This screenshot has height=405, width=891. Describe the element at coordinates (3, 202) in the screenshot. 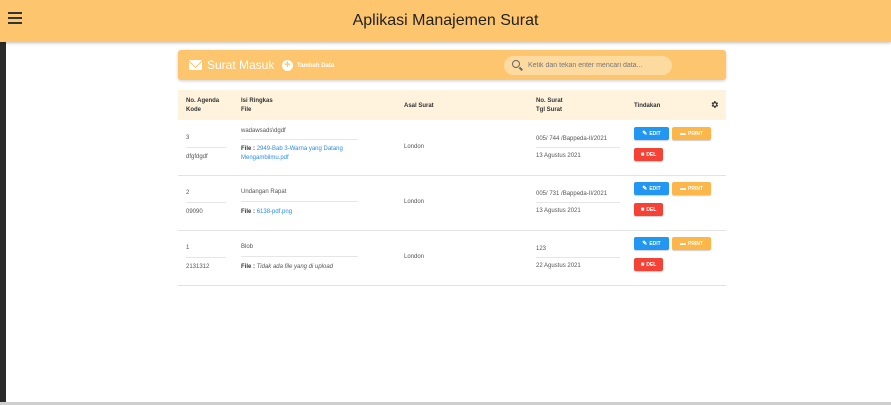

I see `window-frame-left` at that location.